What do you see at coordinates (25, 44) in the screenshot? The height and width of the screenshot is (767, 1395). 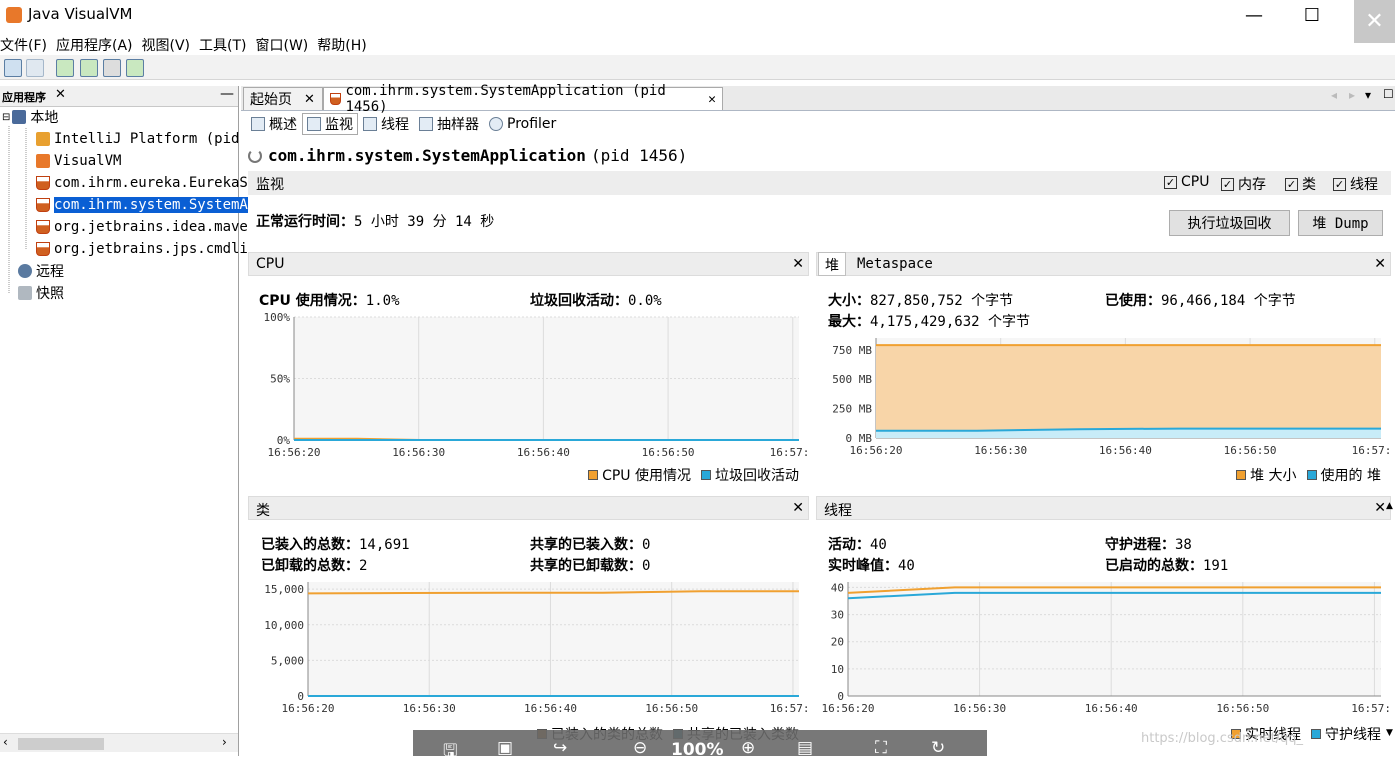 I see `menu-file: 文件(F)` at bounding box center [25, 44].